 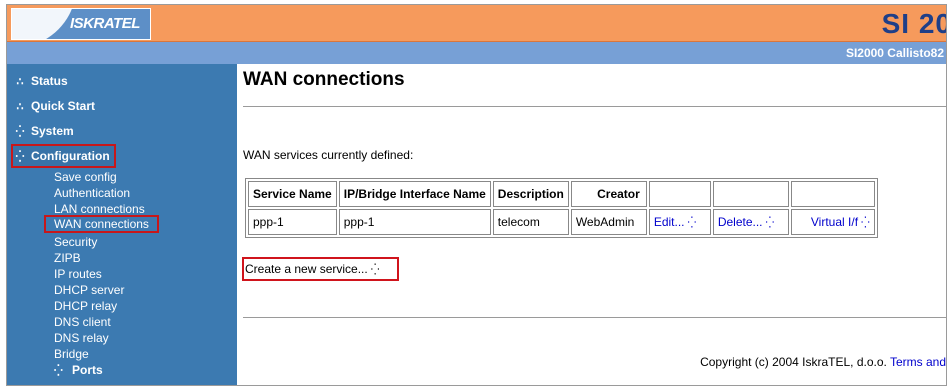 What do you see at coordinates (49, 81) in the screenshot?
I see `sidebar-item-label: Status` at bounding box center [49, 81].